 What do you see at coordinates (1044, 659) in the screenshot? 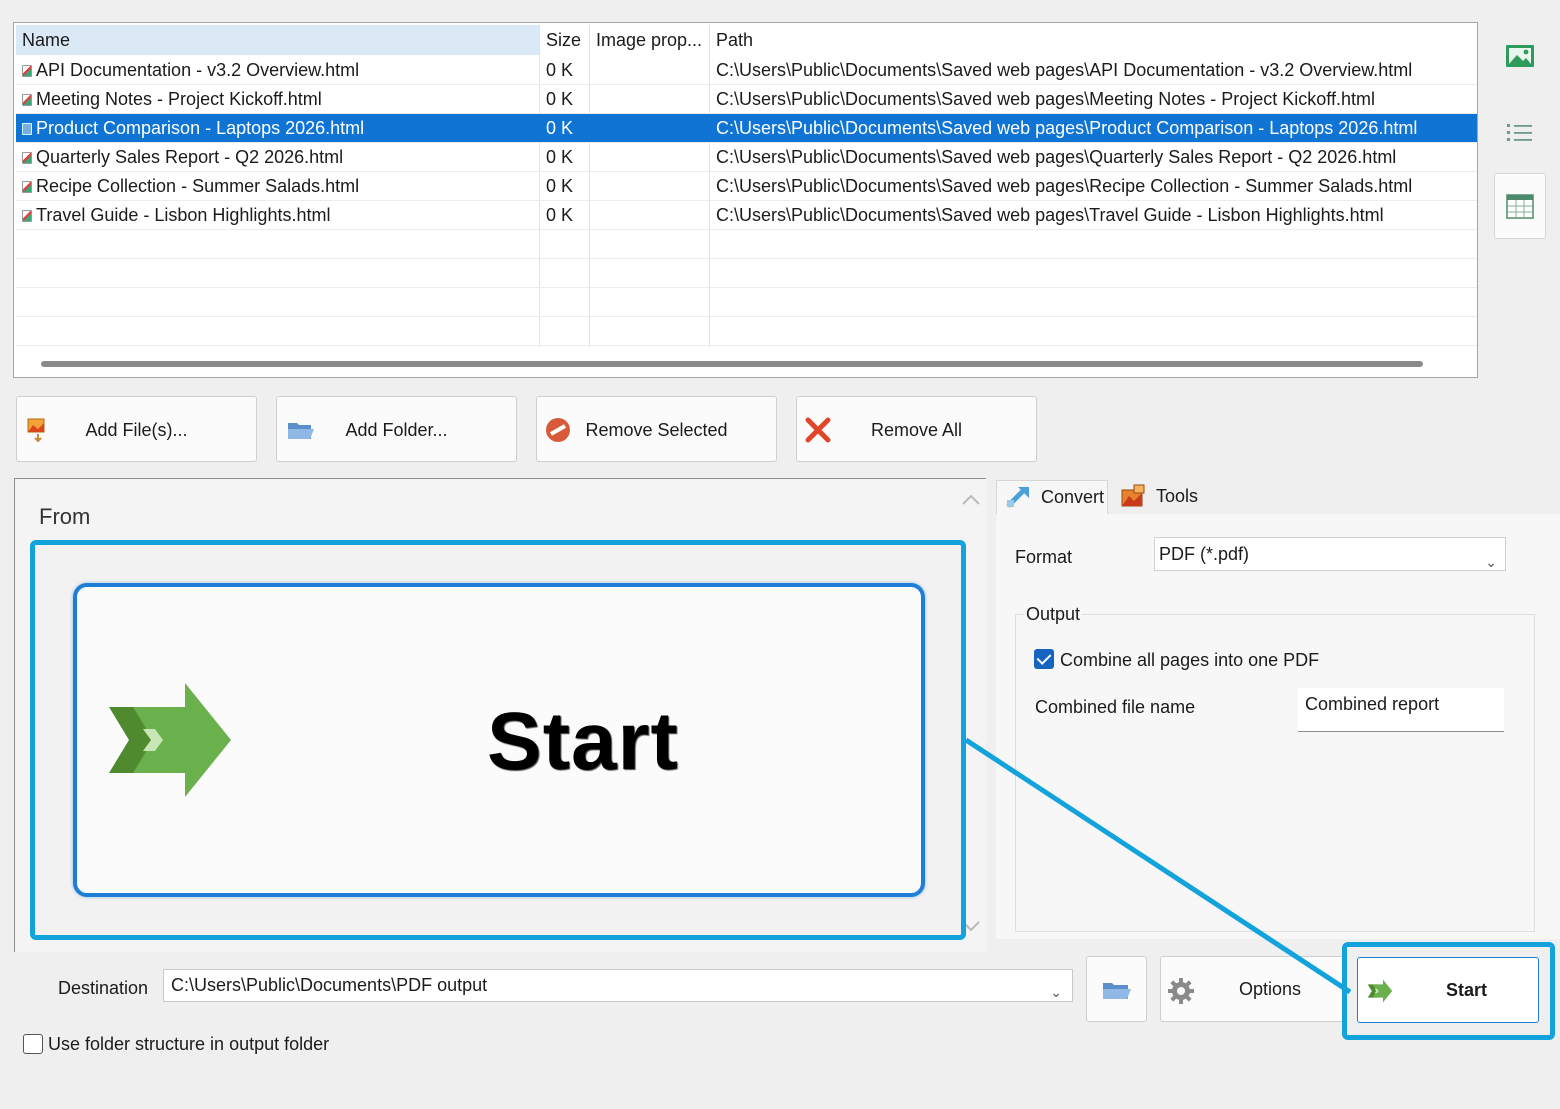
I see `combine-pages-checkbox` at bounding box center [1044, 659].